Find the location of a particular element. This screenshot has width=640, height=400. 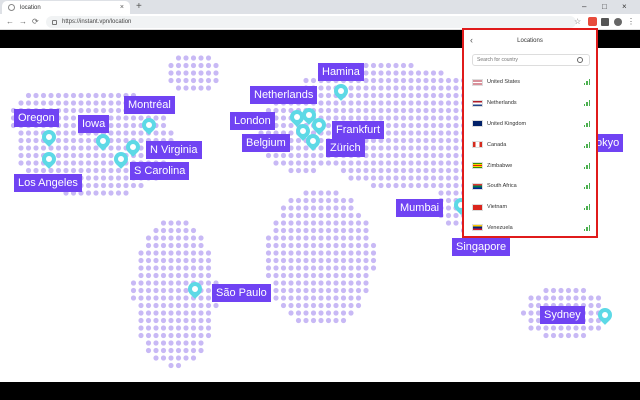

location-label-sao-paulo: São Paulo is located at coordinates (241, 293).